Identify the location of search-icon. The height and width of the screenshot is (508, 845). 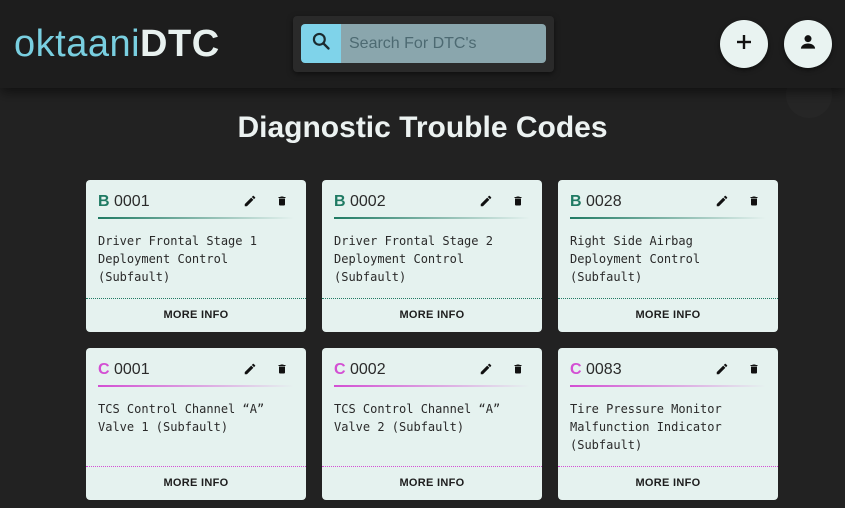
(321, 43).